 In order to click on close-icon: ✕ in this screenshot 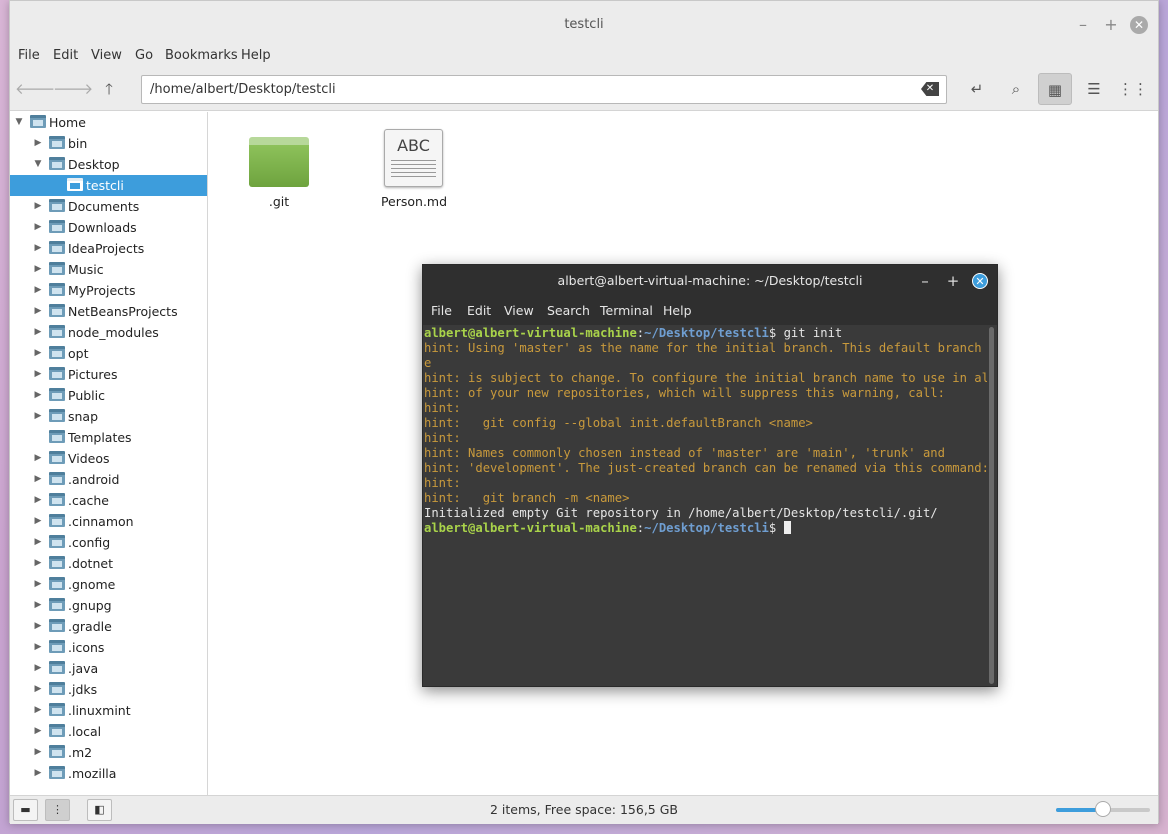, I will do `click(1139, 25)`.